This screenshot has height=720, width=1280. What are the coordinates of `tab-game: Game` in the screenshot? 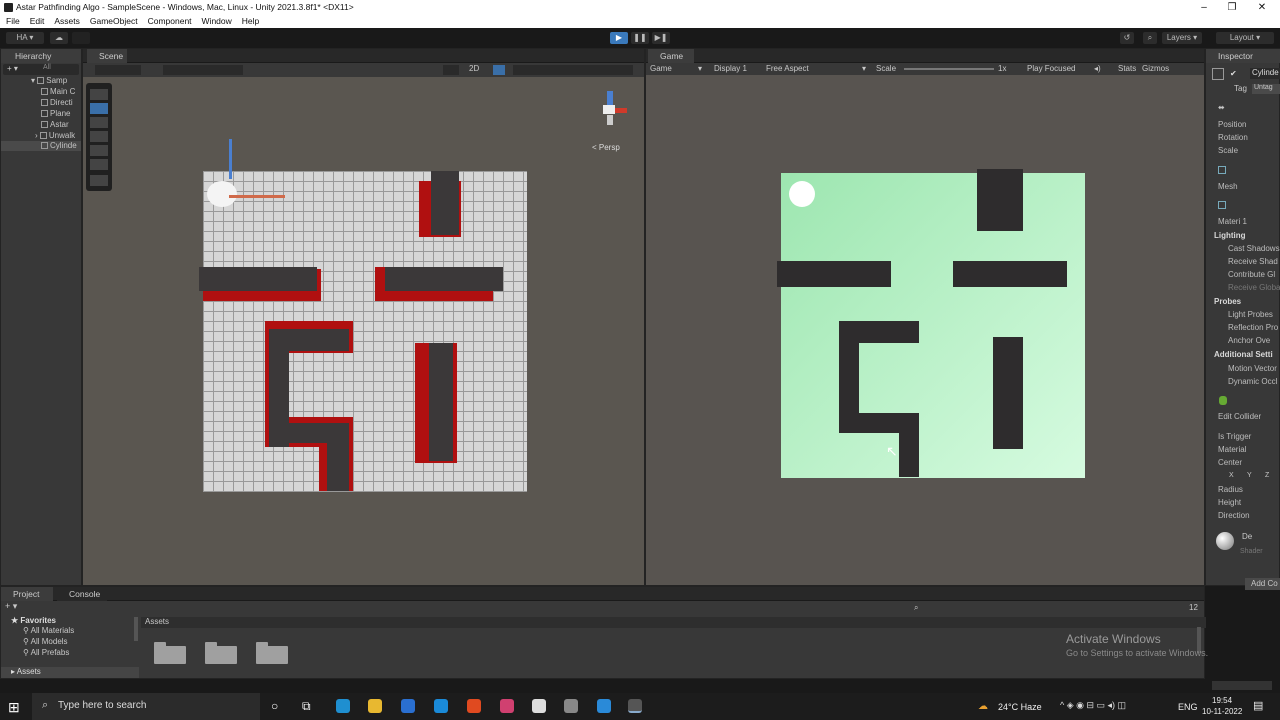 It's located at (671, 56).